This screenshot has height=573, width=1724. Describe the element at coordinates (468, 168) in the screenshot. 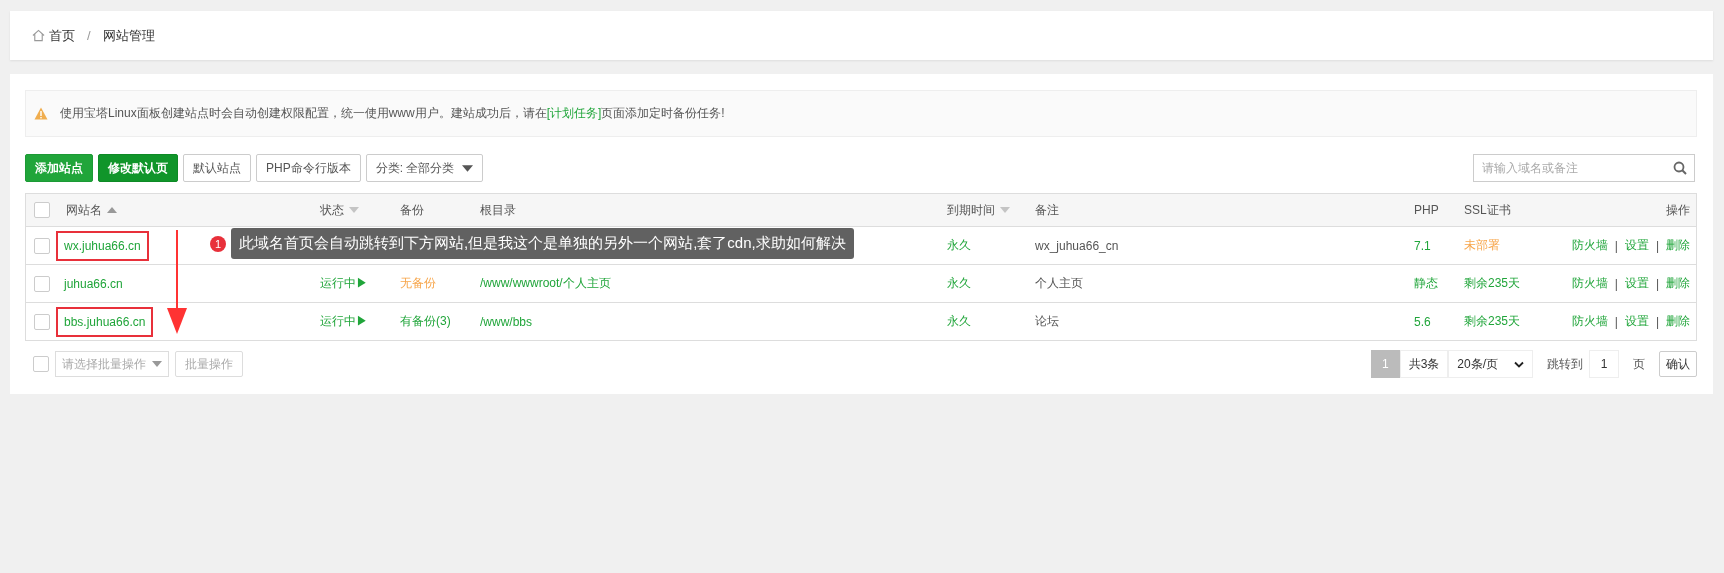

I see `caret-icon` at that location.